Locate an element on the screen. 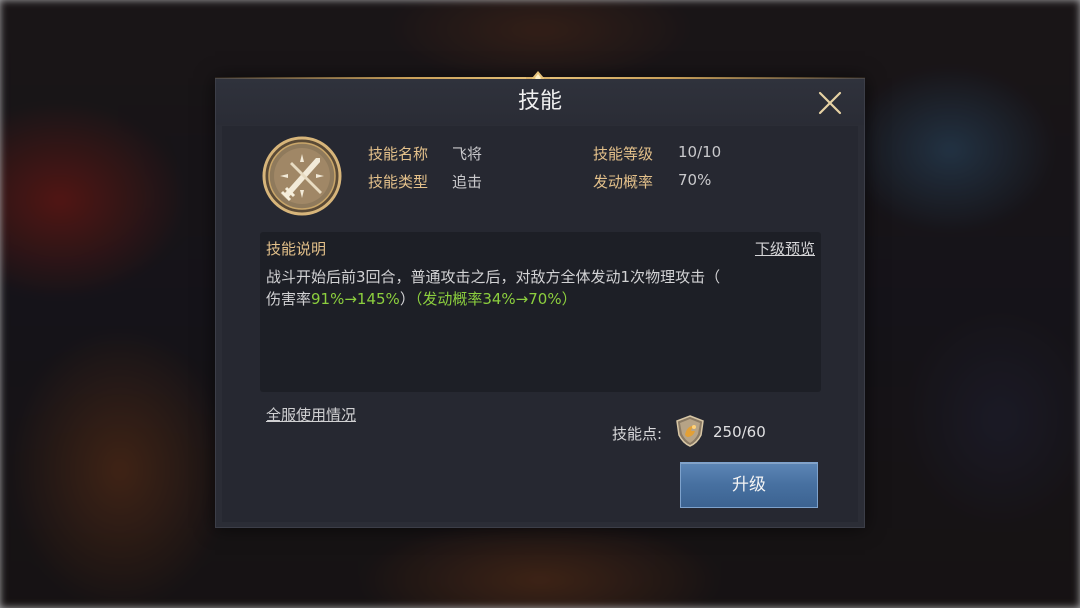 The image size is (1080, 608). dialog-title: 技能 is located at coordinates (539, 101).